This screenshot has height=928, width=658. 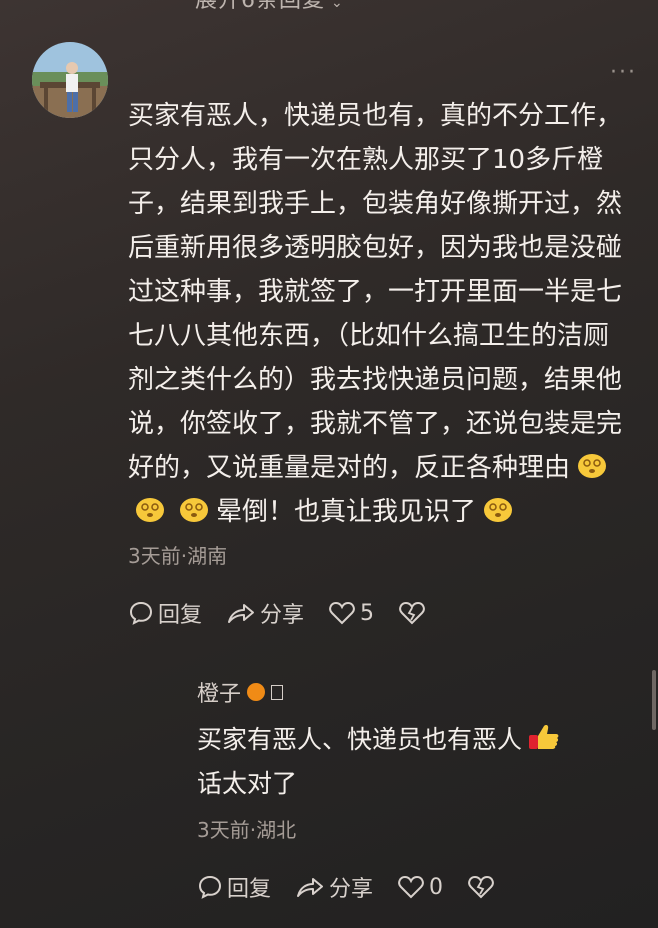 What do you see at coordinates (351, 889) in the screenshot?
I see `reply-share-label: 分享` at bounding box center [351, 889].